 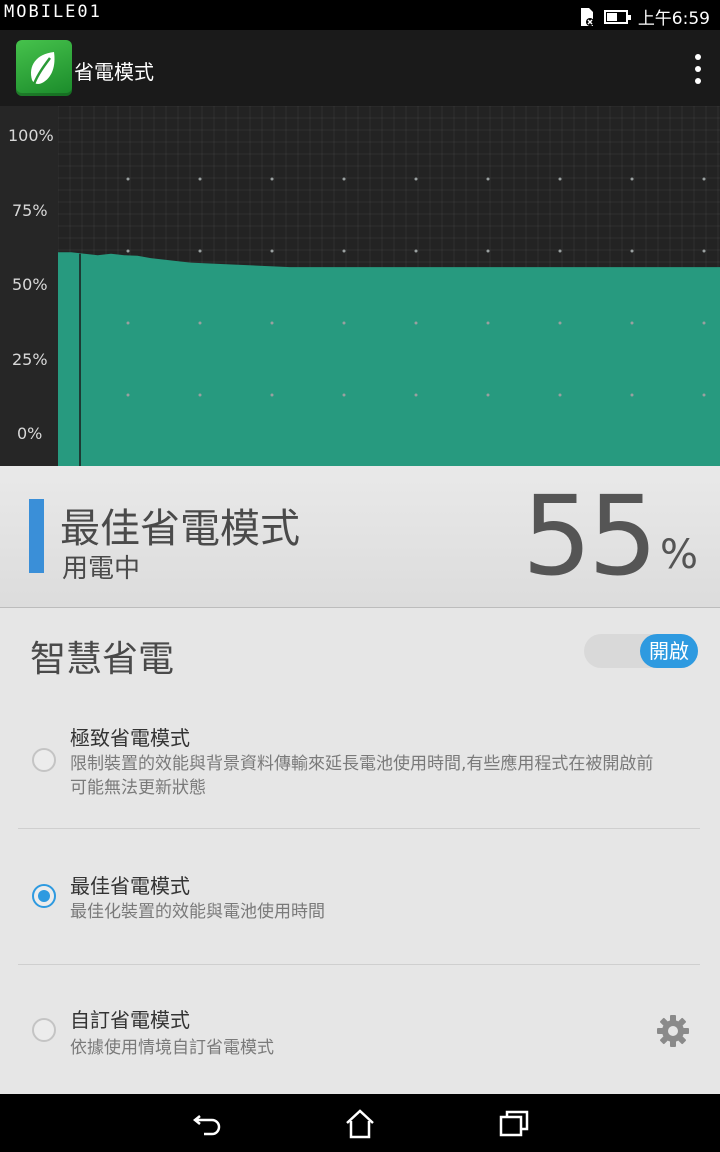 What do you see at coordinates (172, 1048) in the screenshot?
I see `option-description: 依據使用情境自訂省電模式` at bounding box center [172, 1048].